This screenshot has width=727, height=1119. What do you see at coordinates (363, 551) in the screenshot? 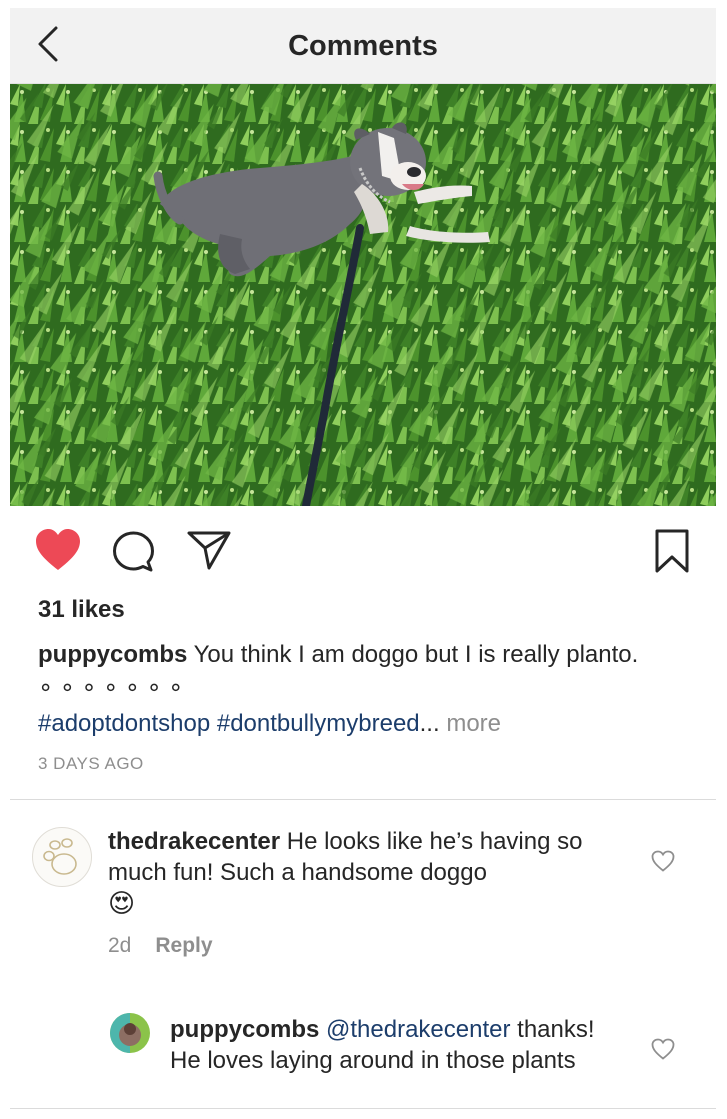
I see `post-action-bar` at bounding box center [363, 551].